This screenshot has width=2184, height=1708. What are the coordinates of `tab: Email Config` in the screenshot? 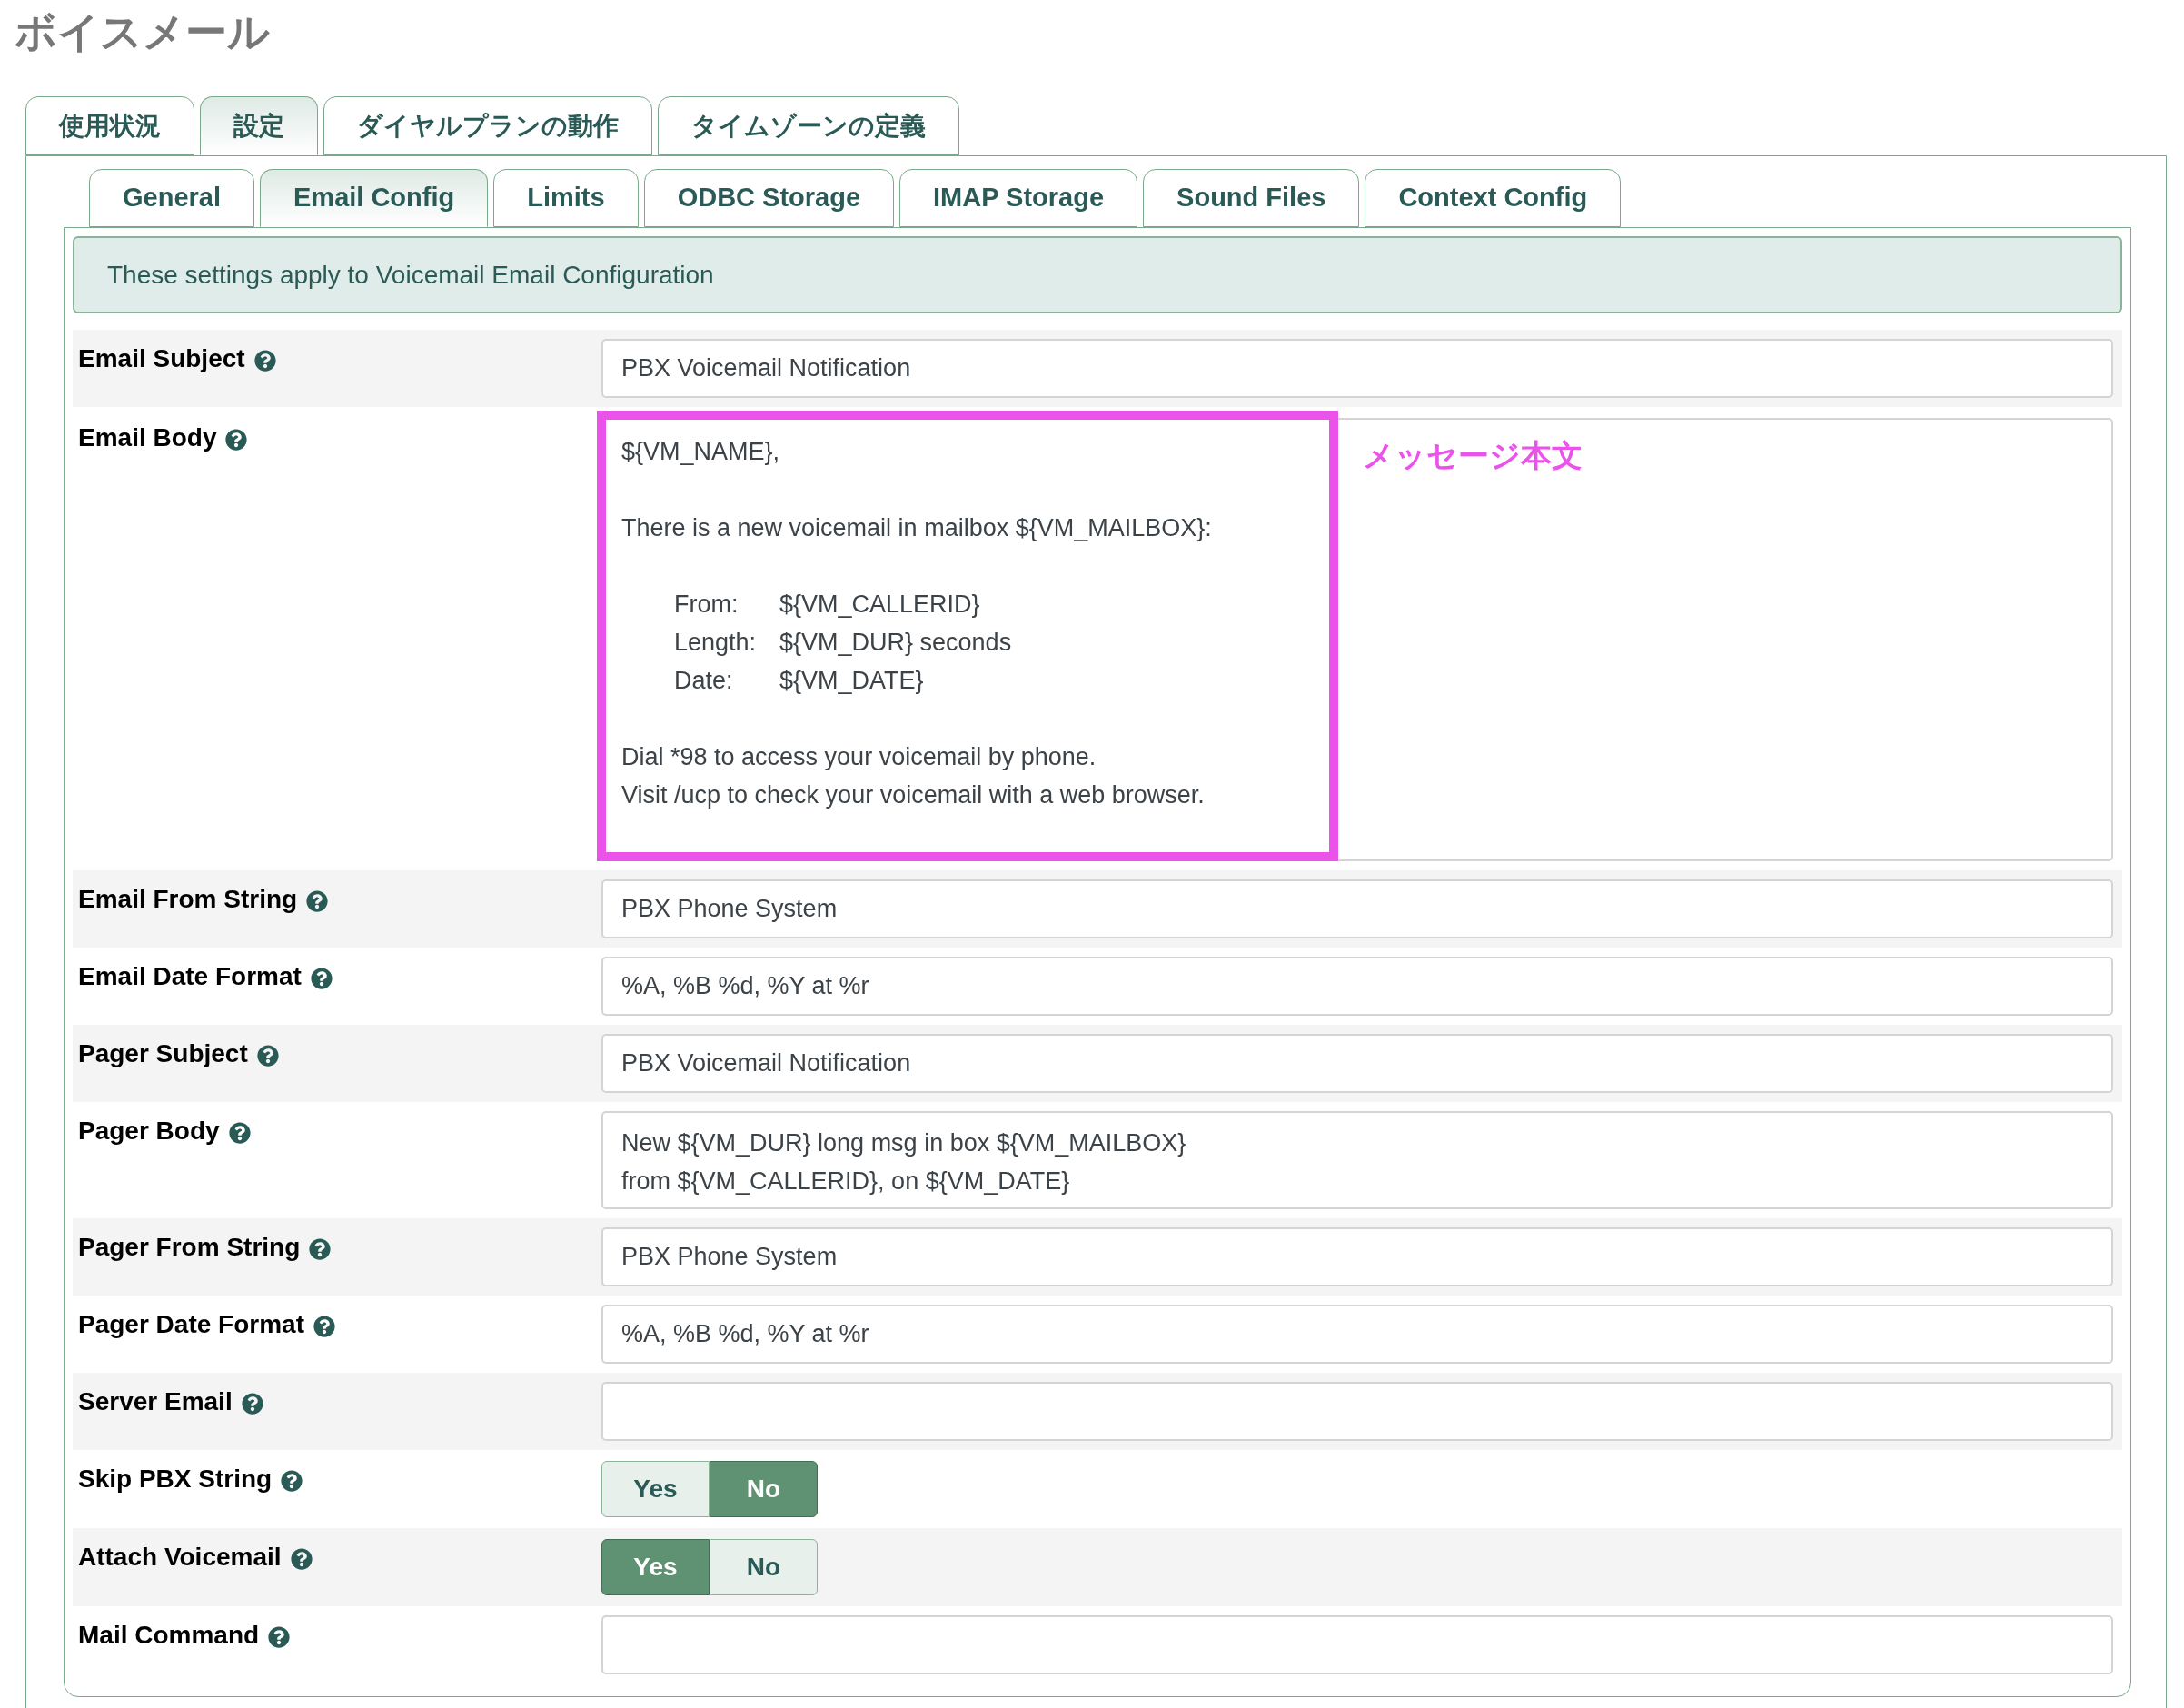 It's located at (374, 198).